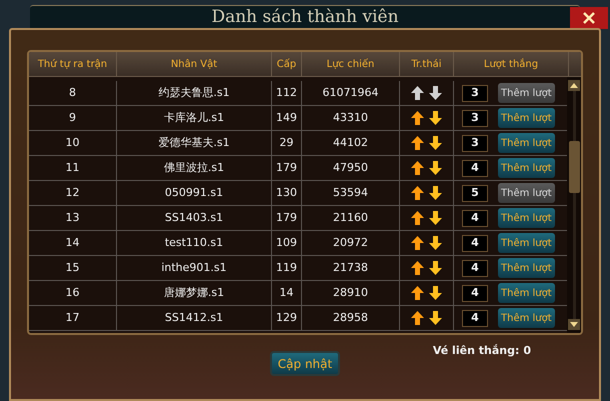 The height and width of the screenshot is (401, 610). Describe the element at coordinates (350, 242) in the screenshot. I see `table-cell-text: 20972` at that location.